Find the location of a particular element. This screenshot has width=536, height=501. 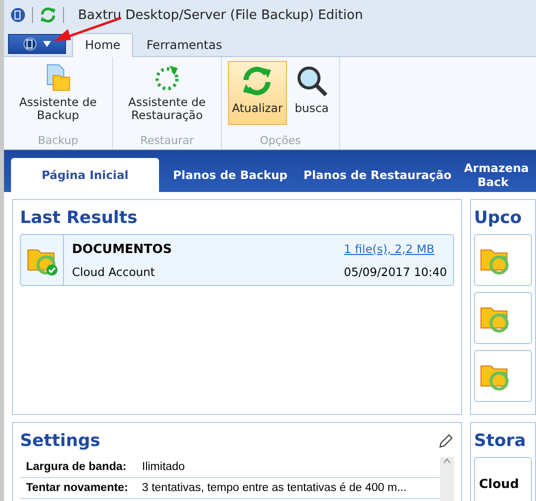

main-tab: Página Inicial is located at coordinates (85, 175).